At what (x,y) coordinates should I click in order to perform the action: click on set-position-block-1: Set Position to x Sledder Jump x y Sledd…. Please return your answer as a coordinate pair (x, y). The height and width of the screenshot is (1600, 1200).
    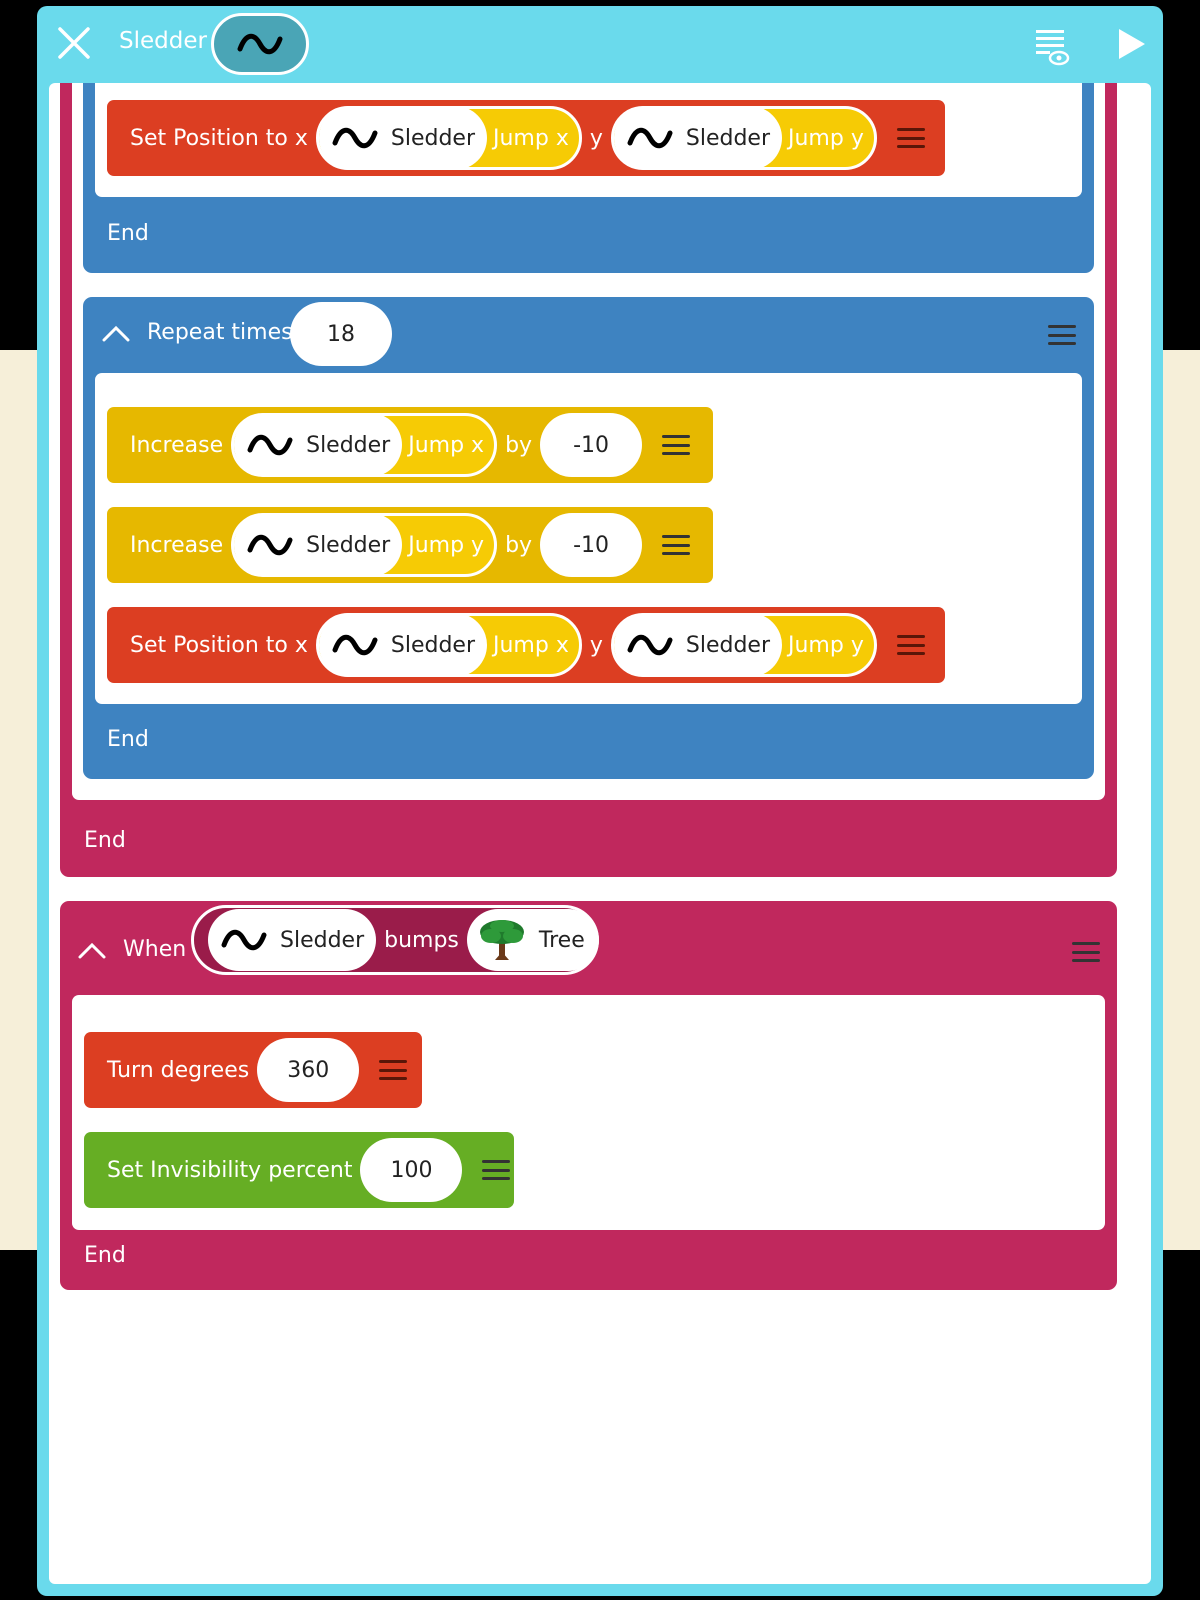
    Looking at the image, I should click on (526, 138).